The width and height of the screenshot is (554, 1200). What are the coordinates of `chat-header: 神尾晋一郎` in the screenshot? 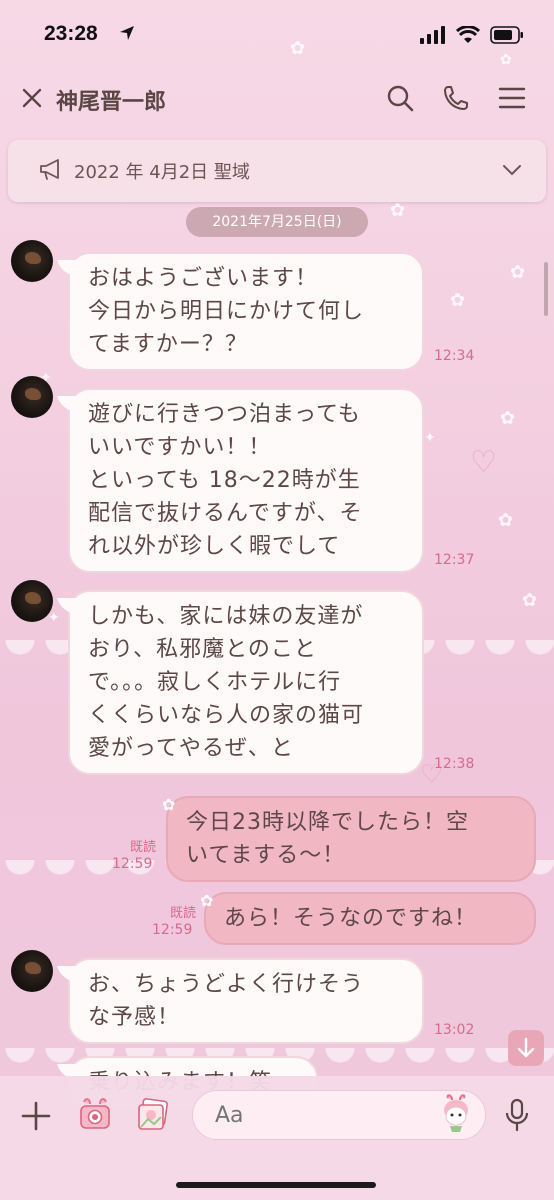 It's located at (277, 99).